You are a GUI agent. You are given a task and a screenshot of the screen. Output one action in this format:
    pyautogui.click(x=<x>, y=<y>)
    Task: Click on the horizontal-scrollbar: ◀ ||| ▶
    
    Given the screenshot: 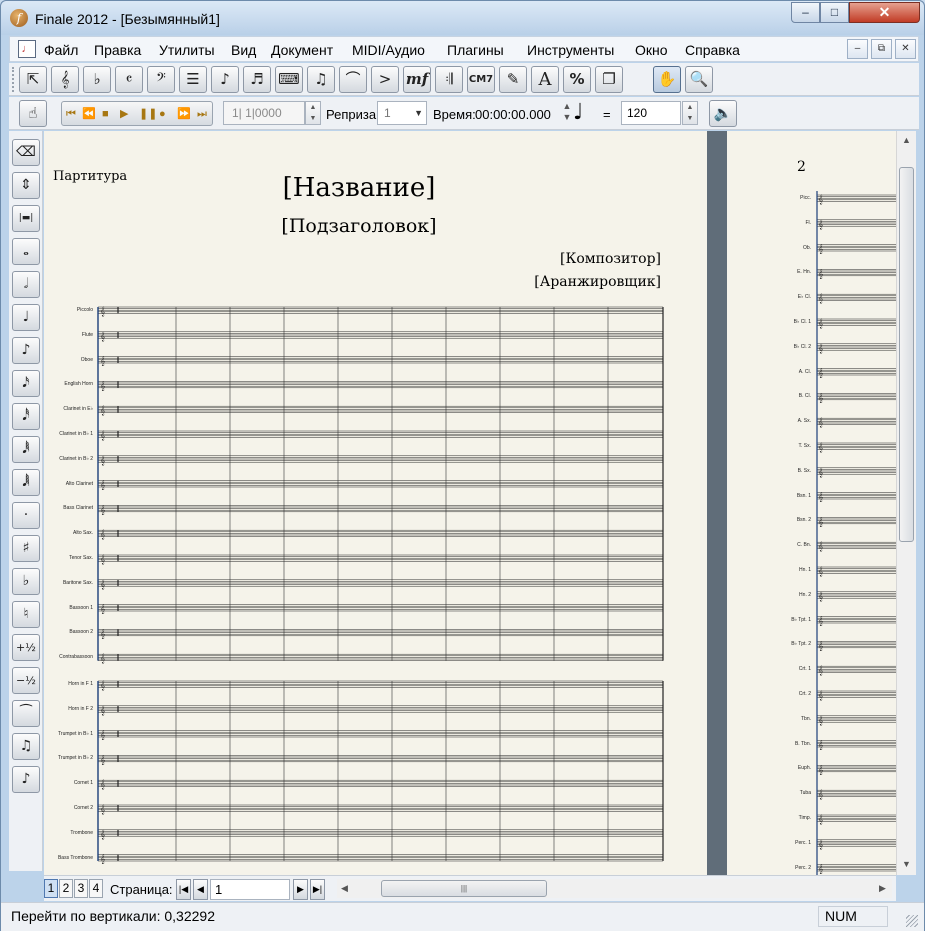 What is the action you would take?
    pyautogui.click(x=614, y=888)
    